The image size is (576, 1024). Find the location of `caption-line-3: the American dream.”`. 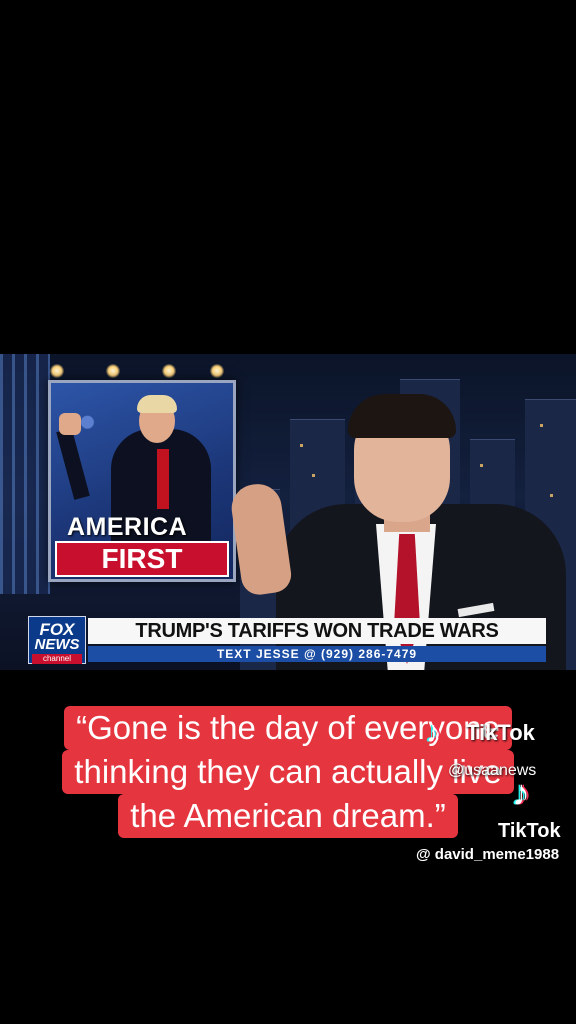

caption-line-3: the American dream.” is located at coordinates (288, 816).